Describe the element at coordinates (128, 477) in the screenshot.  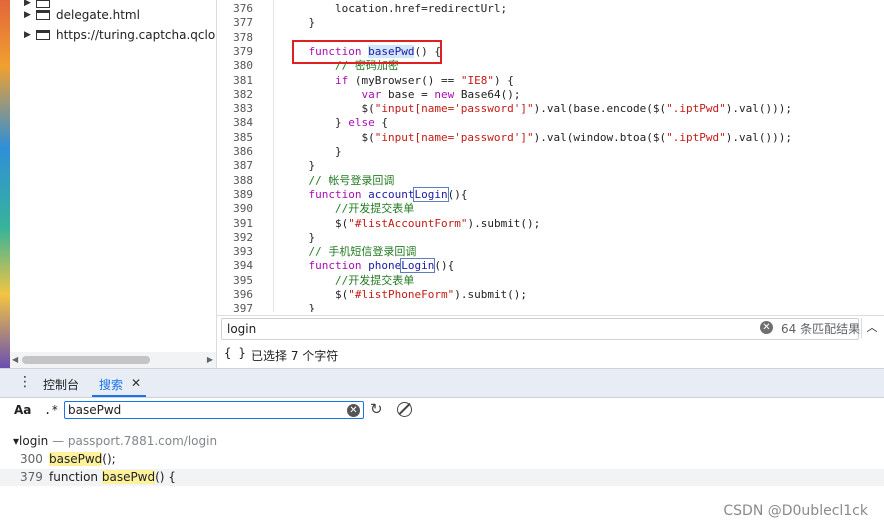
I see `result-match: basePwd` at that location.